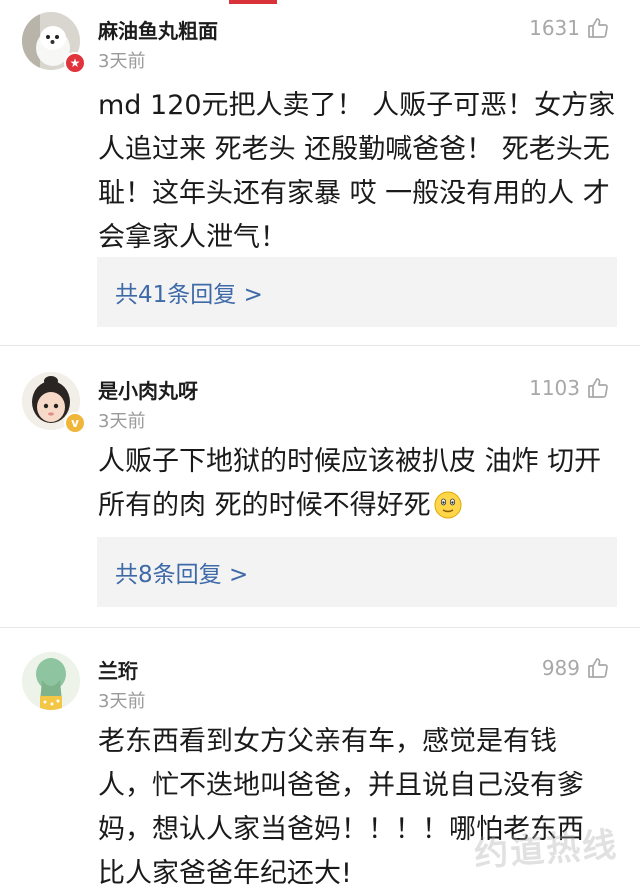  What do you see at coordinates (560, 668) in the screenshot?
I see `like-count: 989` at bounding box center [560, 668].